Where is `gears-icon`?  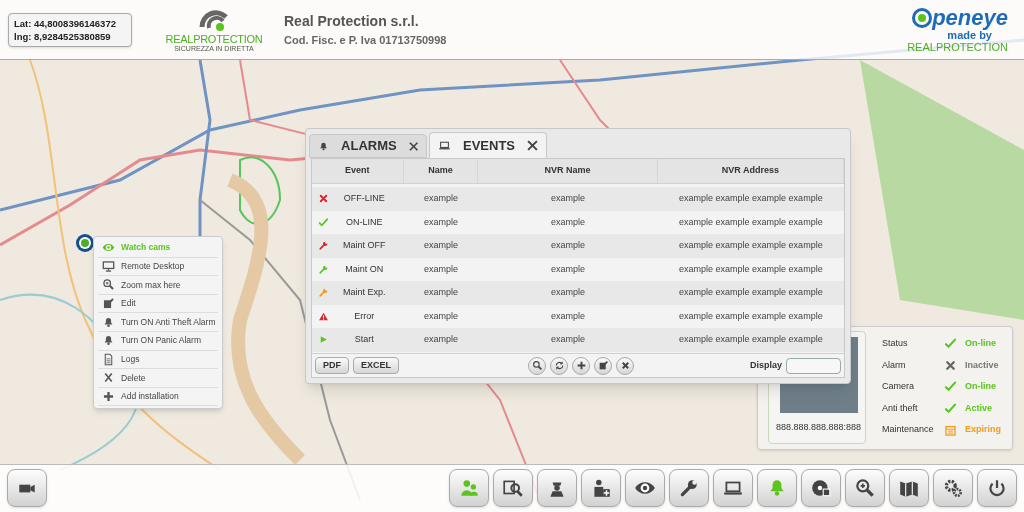 gears-icon is located at coordinates (953, 488).